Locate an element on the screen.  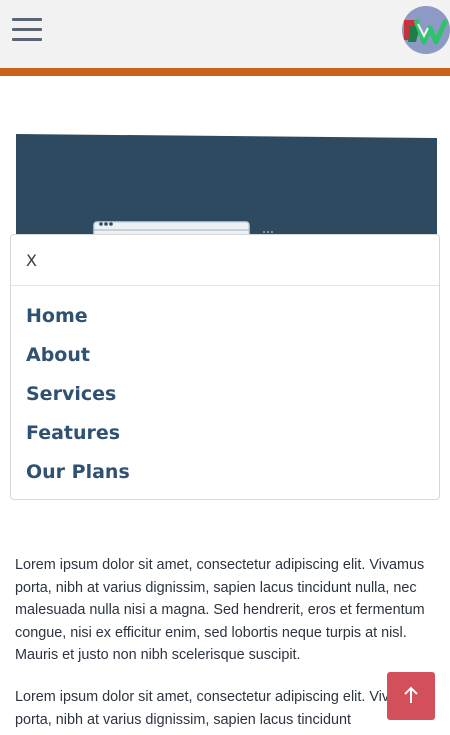
site-header is located at coordinates (225, 34).